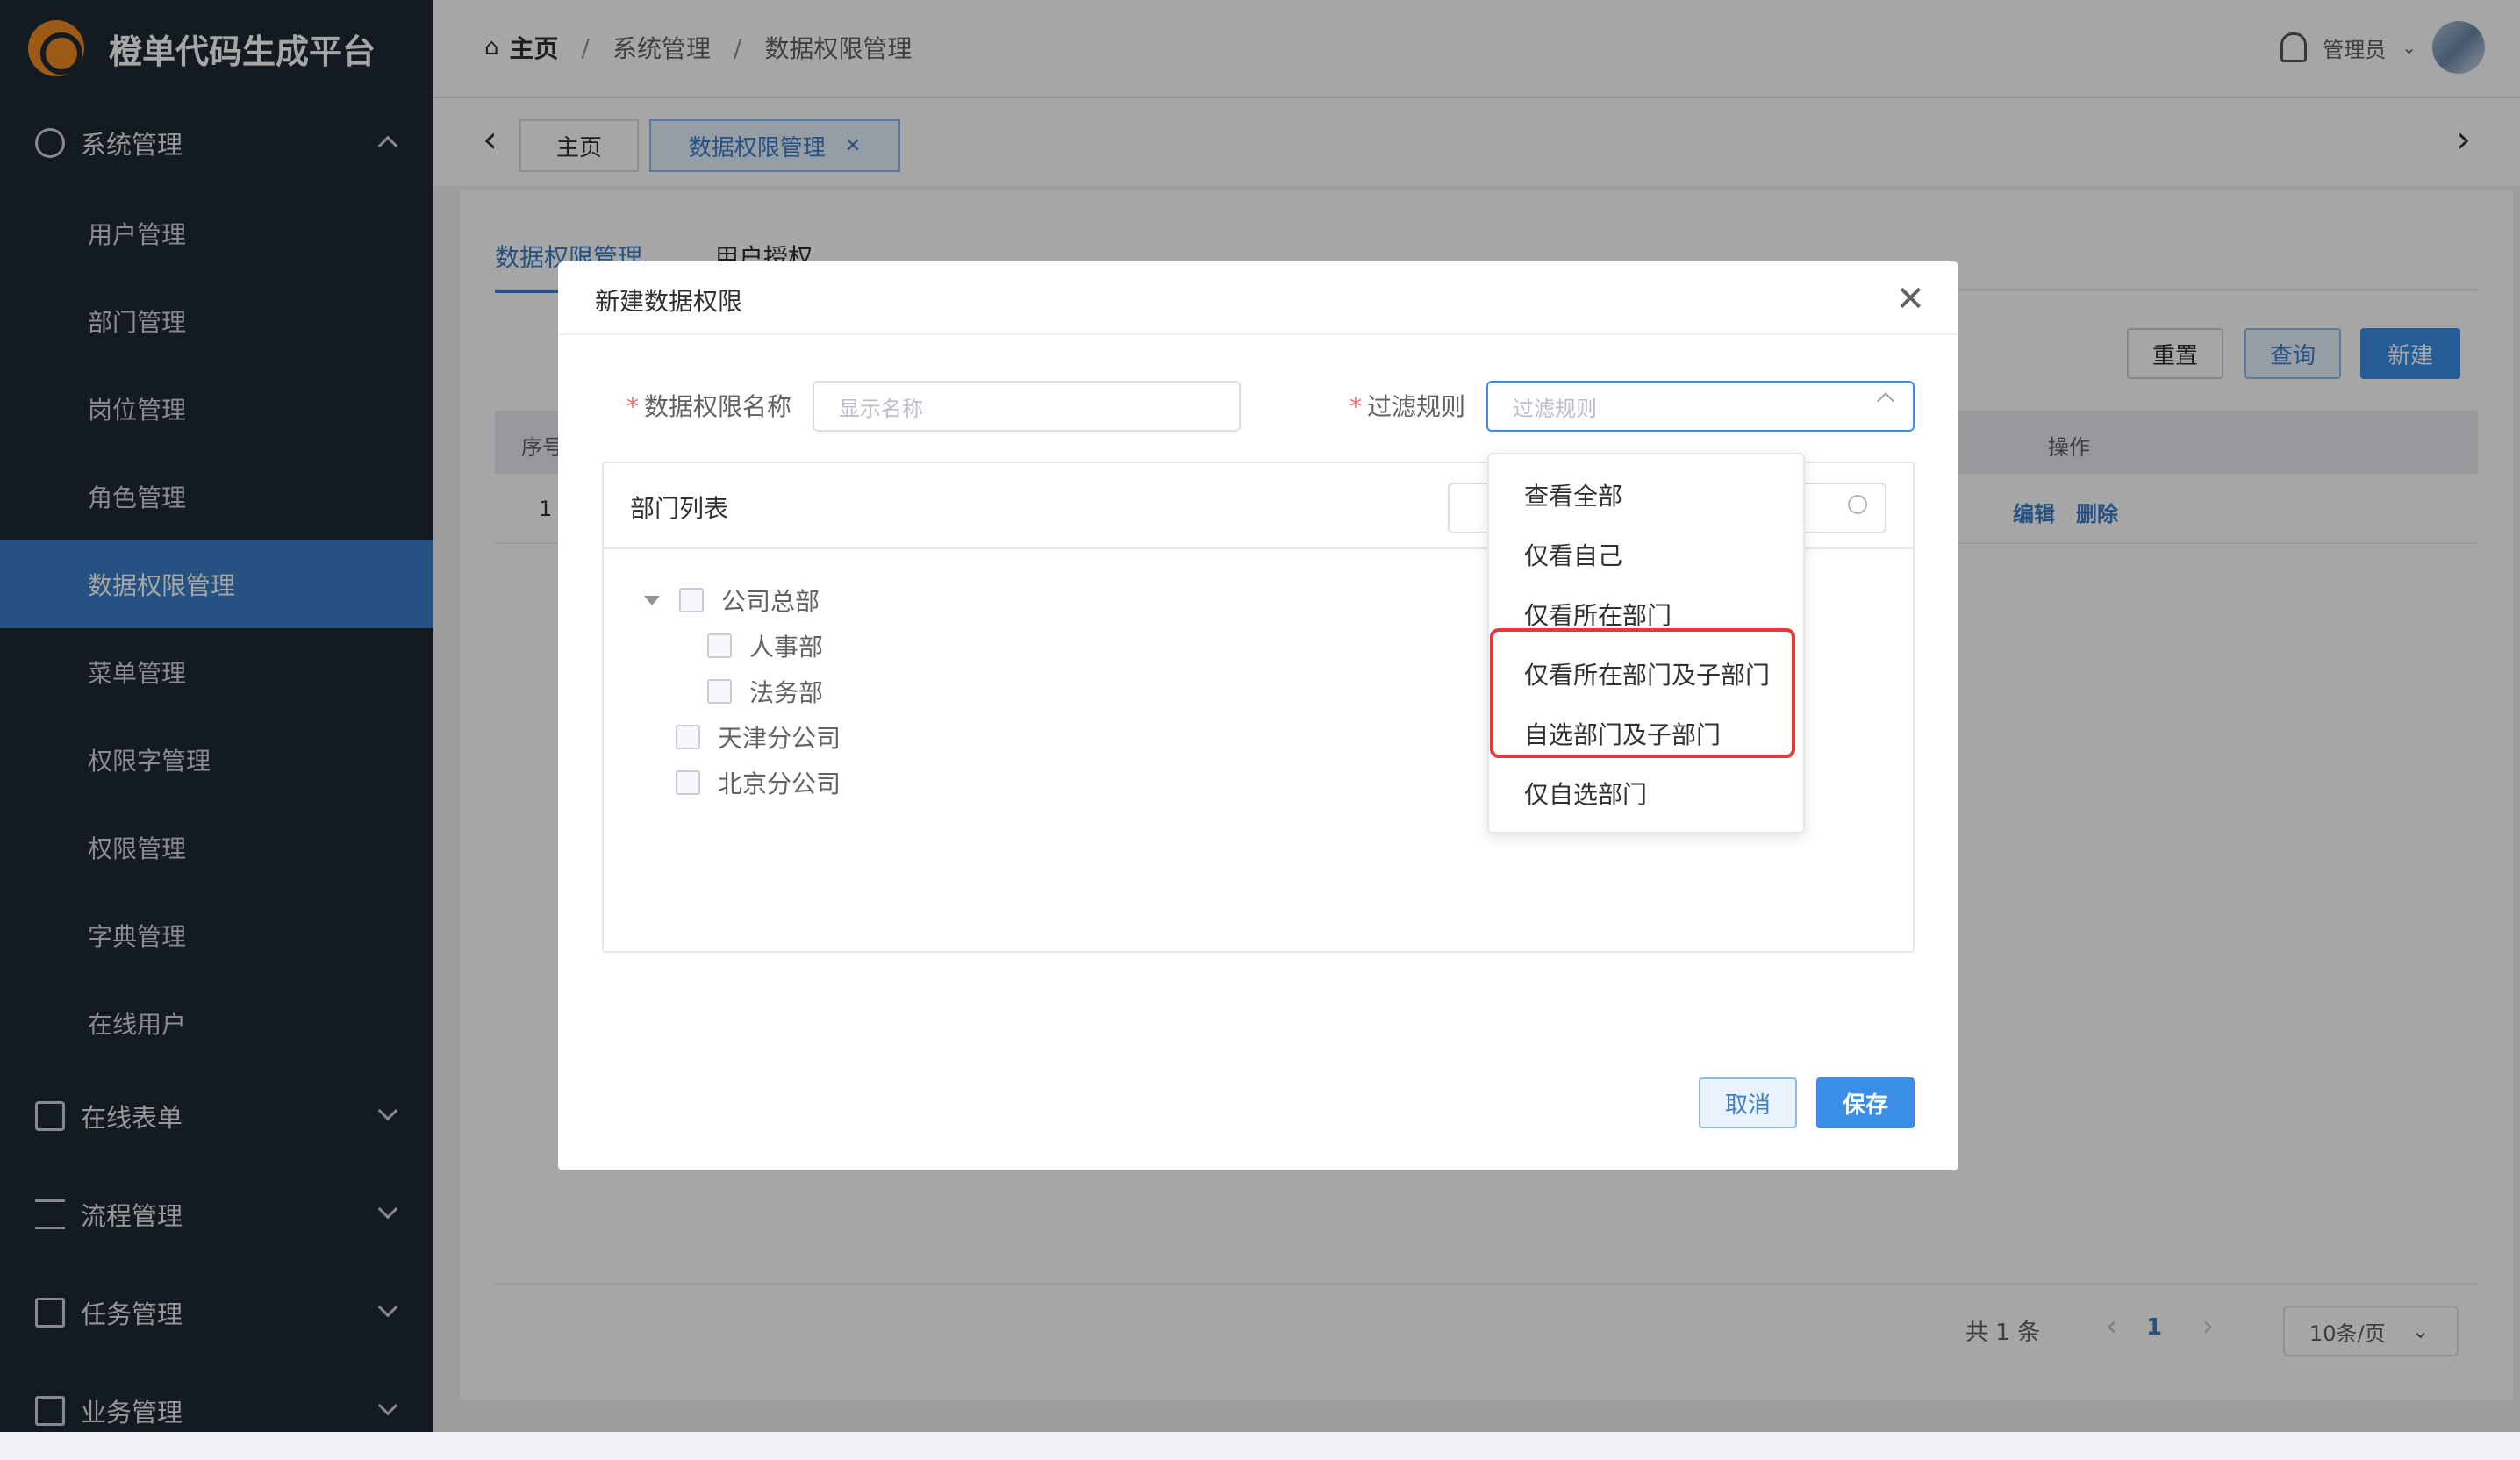 This screenshot has width=2520, height=1460. What do you see at coordinates (1585, 793) in the screenshot?
I see `option-selected-dept-only: 仅自选部门` at bounding box center [1585, 793].